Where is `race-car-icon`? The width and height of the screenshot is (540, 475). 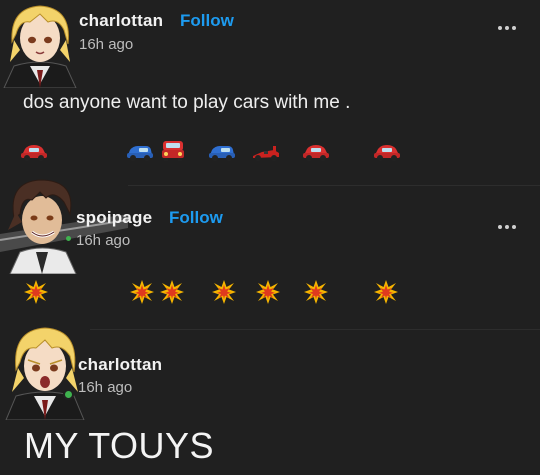
race-car-icon is located at coordinates (266, 153).